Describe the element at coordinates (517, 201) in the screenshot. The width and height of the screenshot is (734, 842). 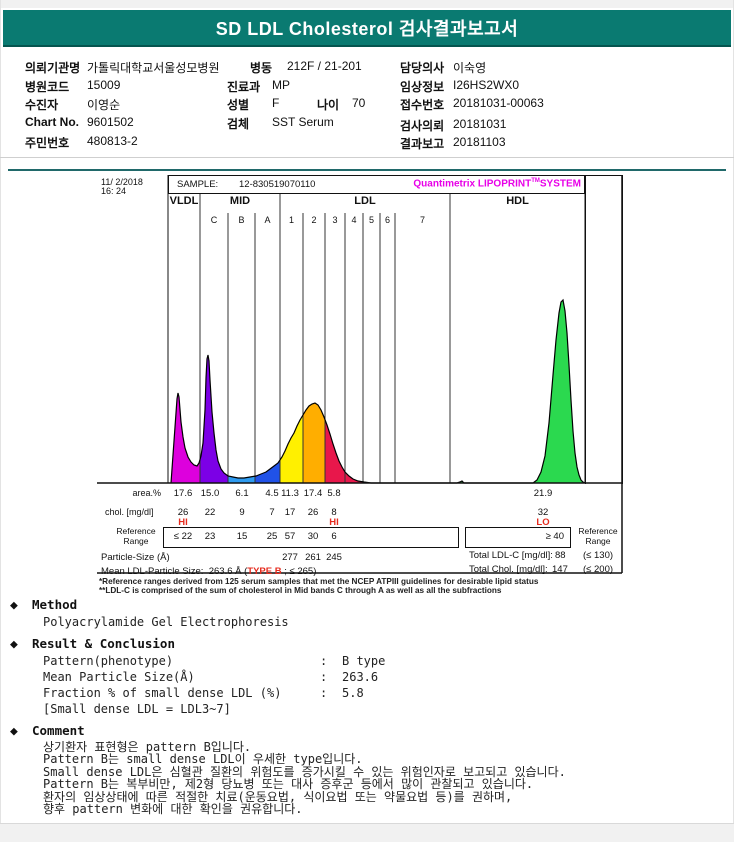
I see `band-hdl: HDL` at that location.